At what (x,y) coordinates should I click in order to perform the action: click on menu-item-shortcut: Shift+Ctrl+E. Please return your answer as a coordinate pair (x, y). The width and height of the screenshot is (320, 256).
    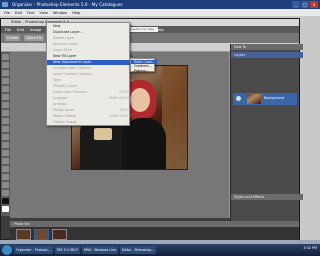
    Looking at the image, I should click on (120, 116).